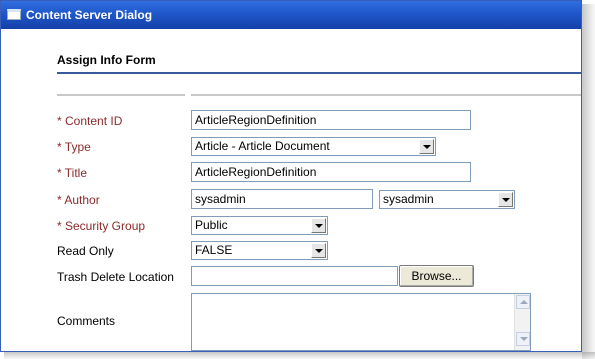  I want to click on type-label: * Type, so click(74, 147).